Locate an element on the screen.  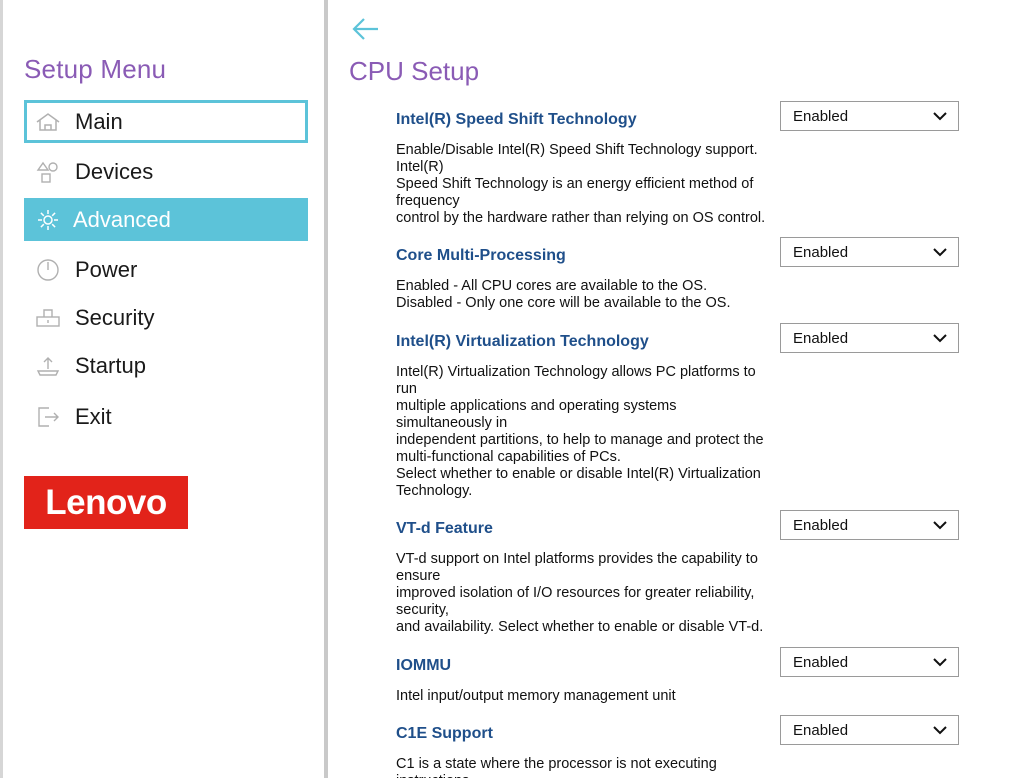
devices-icon is located at coordinates (48, 172).